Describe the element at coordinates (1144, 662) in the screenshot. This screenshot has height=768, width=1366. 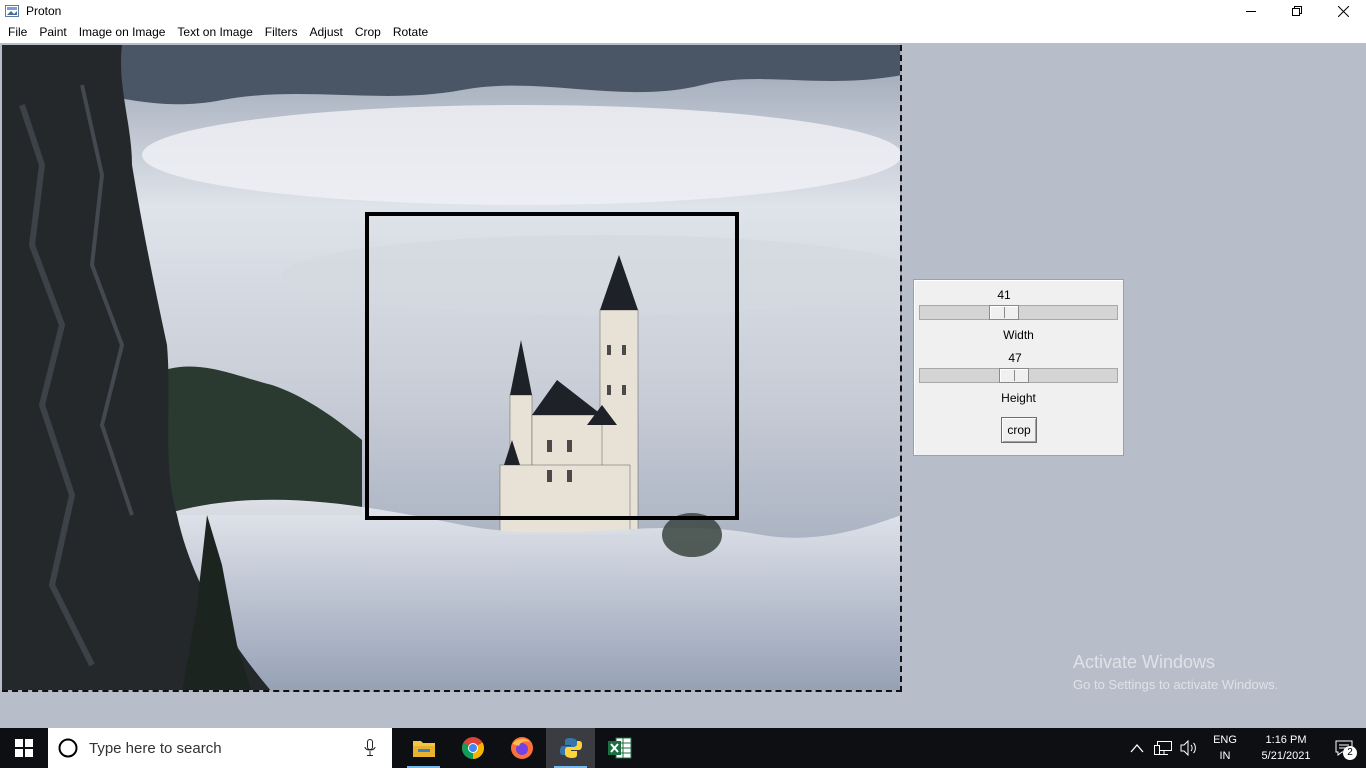
I see `watermark-title: Activate Windows` at that location.